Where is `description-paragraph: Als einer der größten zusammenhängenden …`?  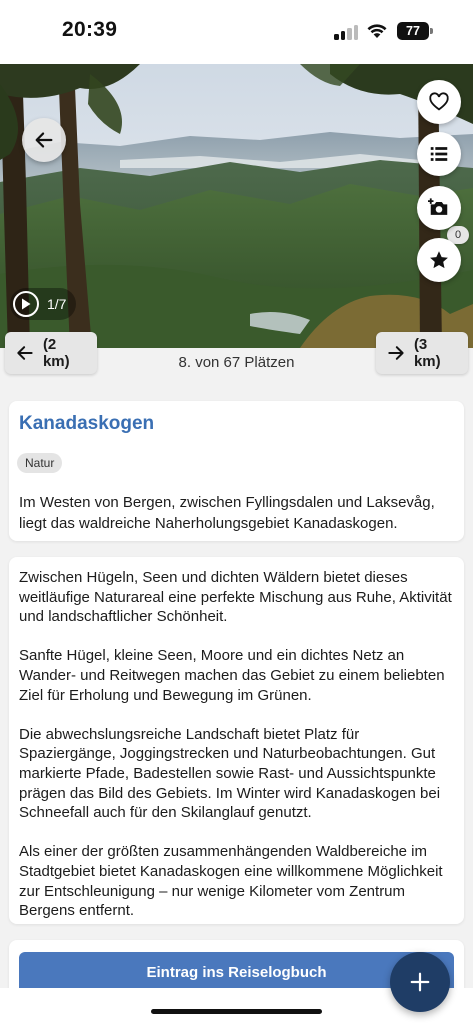 description-paragraph: Als einer der größten zusammenhängenden … is located at coordinates (231, 881).